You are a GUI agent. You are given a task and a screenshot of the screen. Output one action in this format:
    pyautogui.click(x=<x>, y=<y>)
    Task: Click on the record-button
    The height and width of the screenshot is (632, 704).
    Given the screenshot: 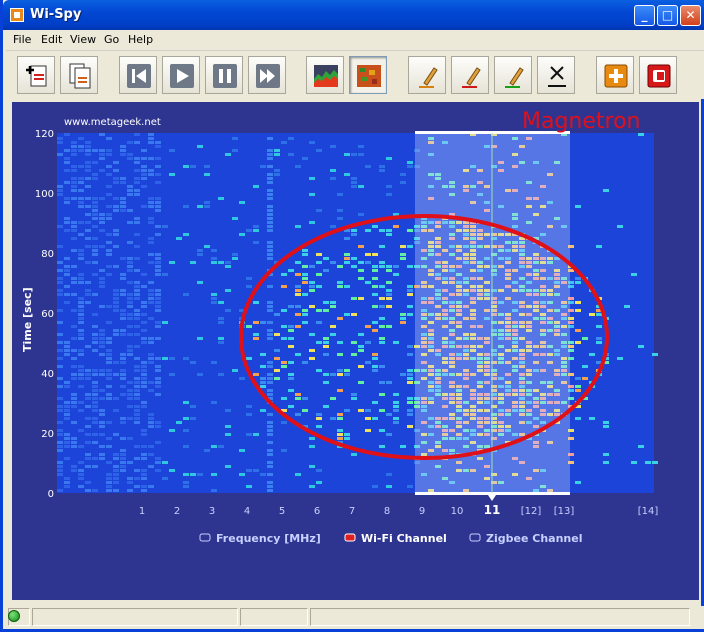 What is the action you would take?
    pyautogui.click(x=658, y=75)
    